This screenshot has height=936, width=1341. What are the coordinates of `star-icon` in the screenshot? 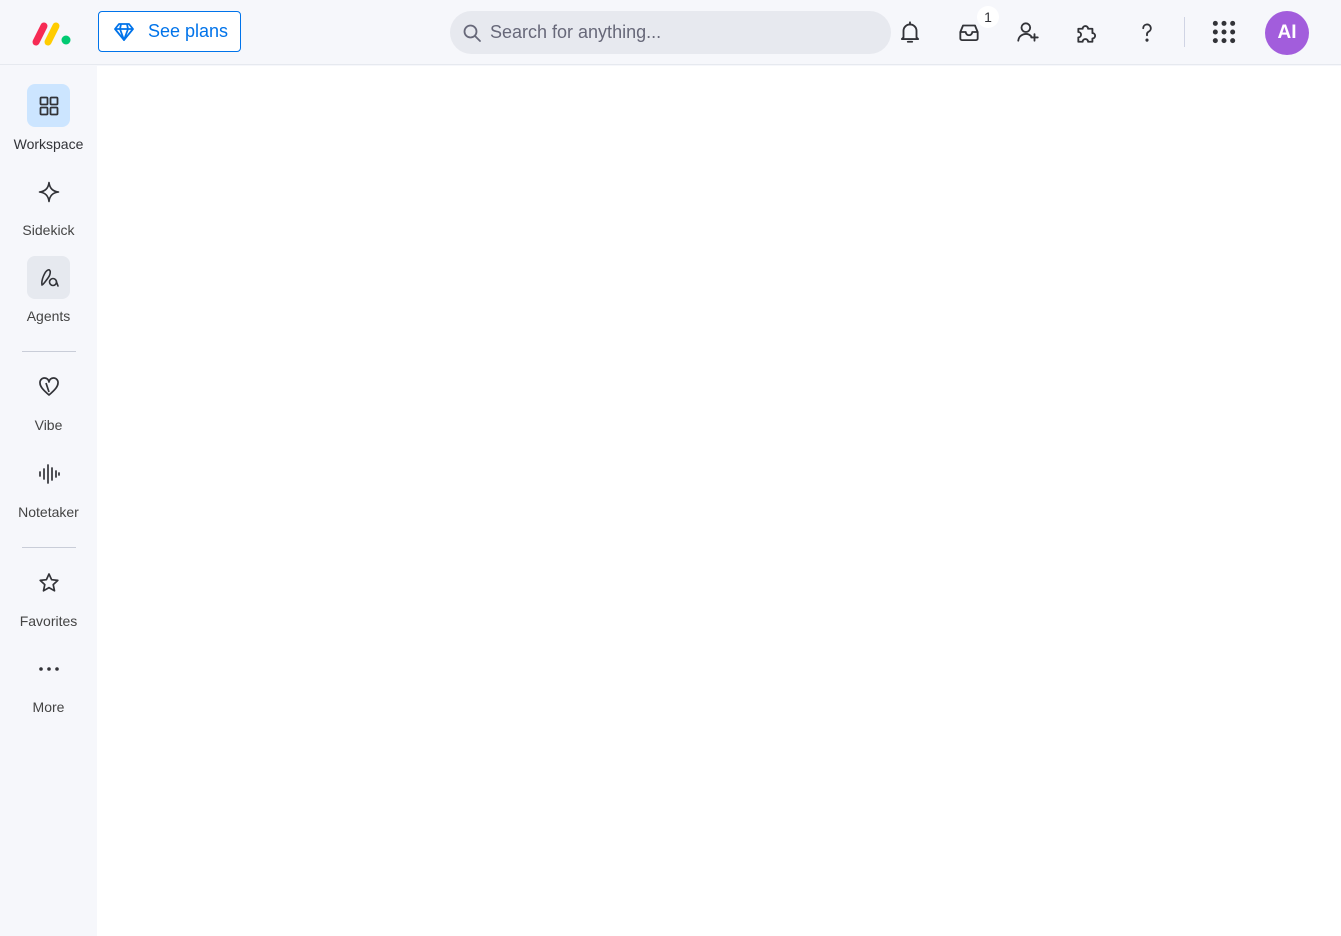 It's located at (48, 582).